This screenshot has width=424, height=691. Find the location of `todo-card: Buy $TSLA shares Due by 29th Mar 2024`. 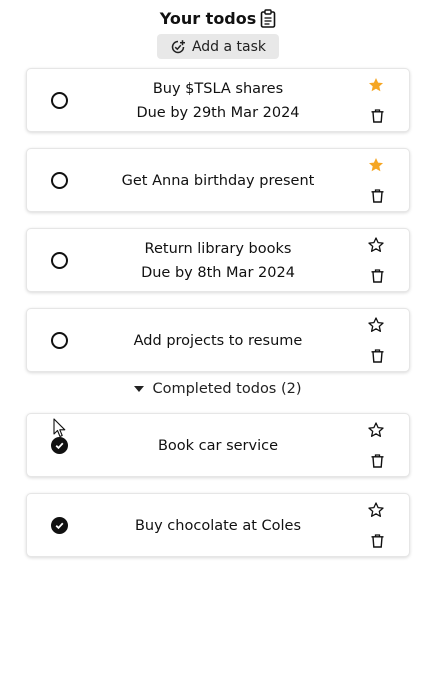

todo-card: Buy $TSLA shares Due by 29th Mar 2024 is located at coordinates (218, 100).